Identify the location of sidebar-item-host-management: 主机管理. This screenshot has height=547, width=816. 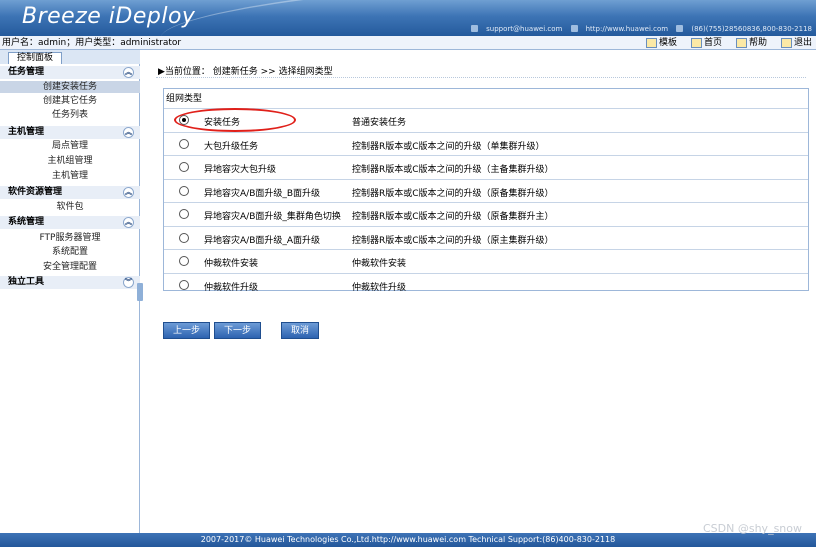
(70, 176).